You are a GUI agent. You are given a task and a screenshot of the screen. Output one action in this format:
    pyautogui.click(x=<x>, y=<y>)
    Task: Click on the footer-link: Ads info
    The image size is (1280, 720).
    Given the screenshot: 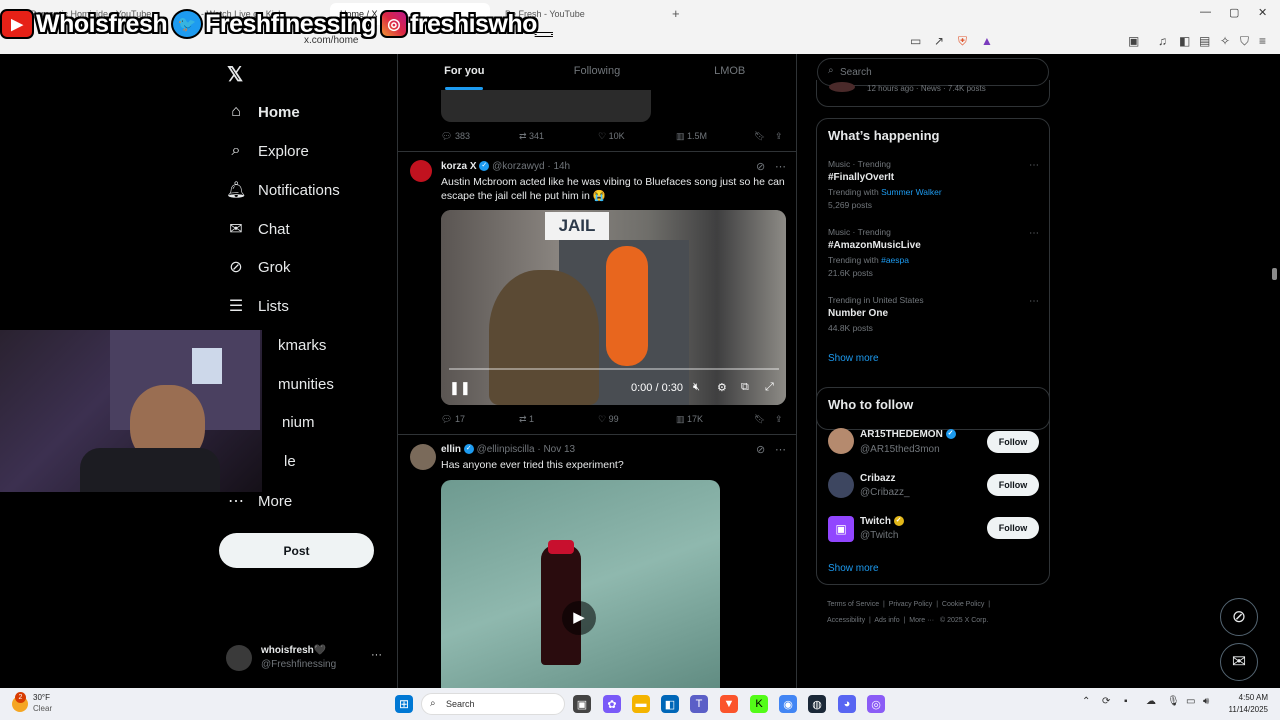 What is the action you would take?
    pyautogui.click(x=886, y=620)
    